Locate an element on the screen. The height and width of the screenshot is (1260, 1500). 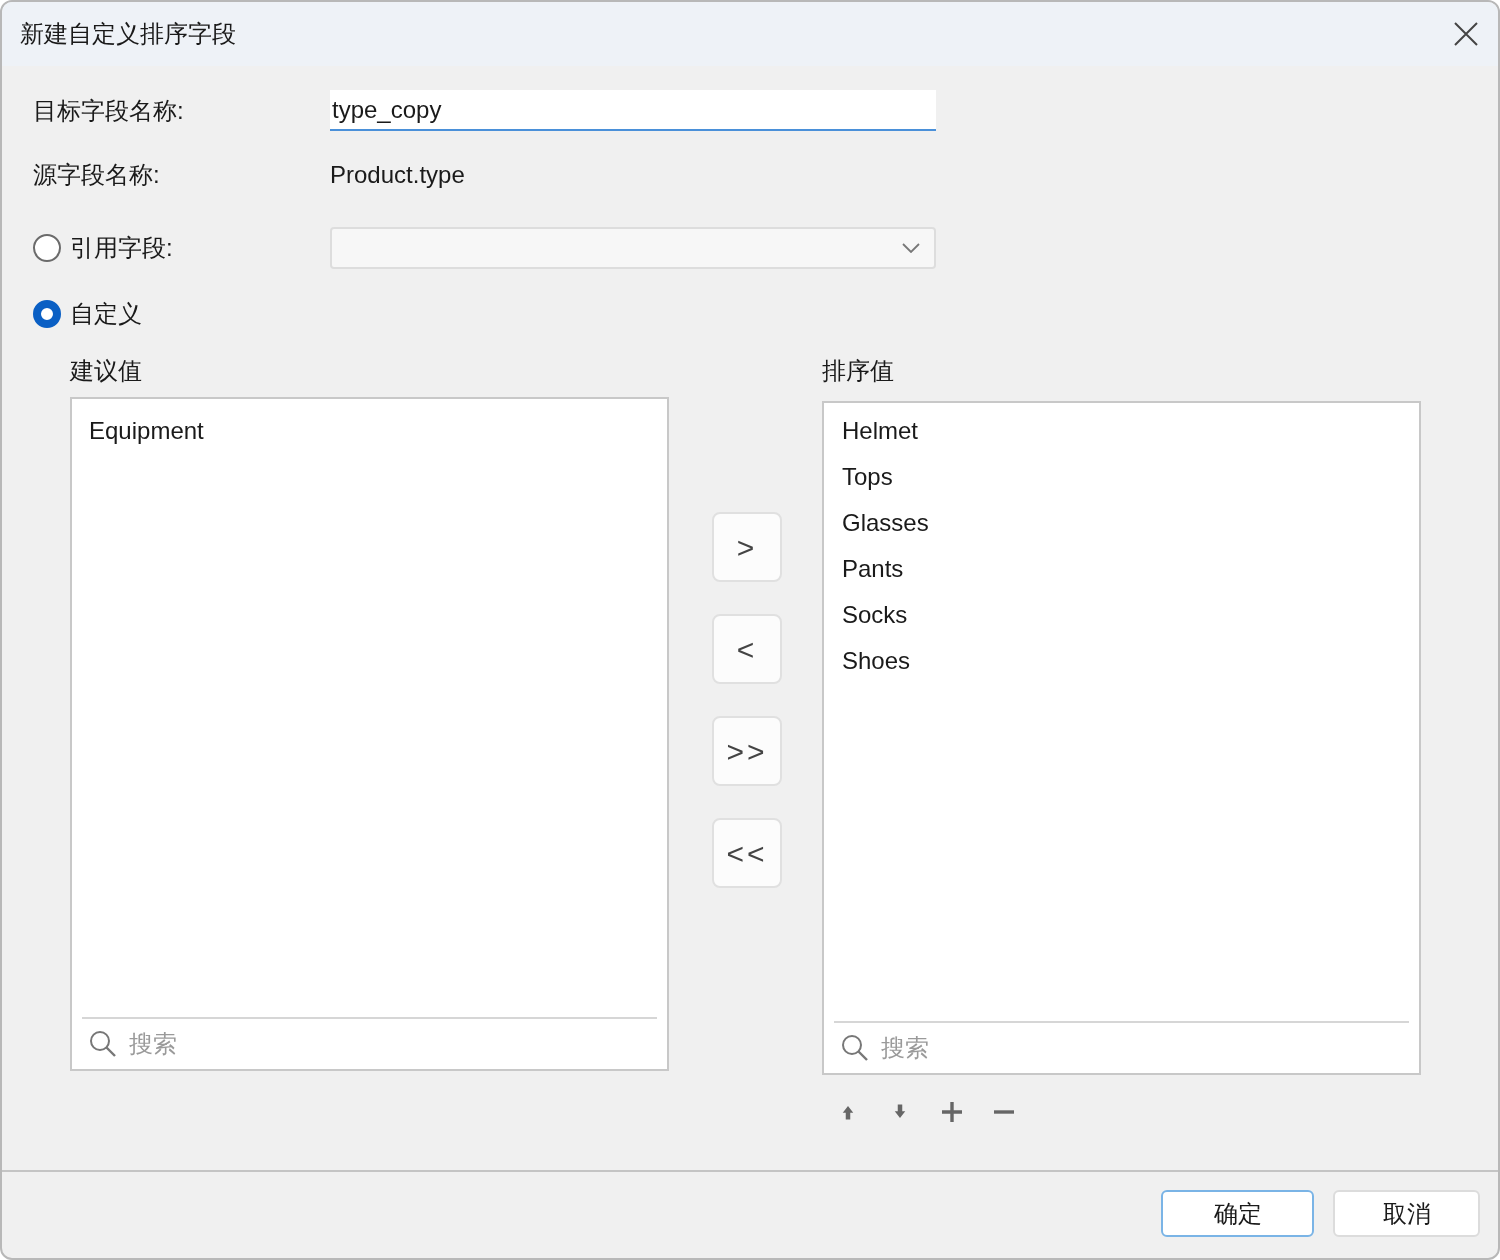
field-label: 目标字段名称: is located at coordinates (109, 110).